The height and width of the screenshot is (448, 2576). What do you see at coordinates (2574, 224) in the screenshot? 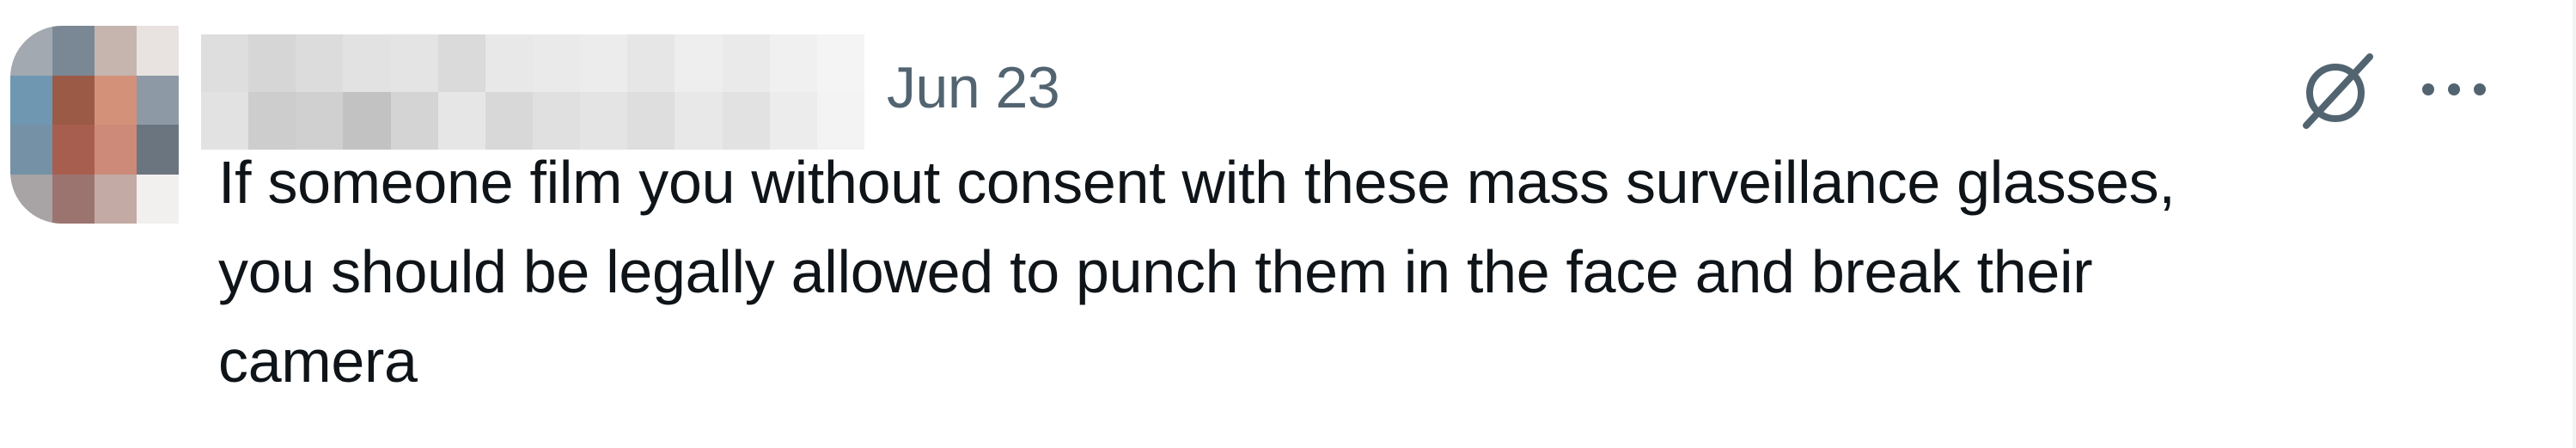
I see `scroll-edge` at bounding box center [2574, 224].